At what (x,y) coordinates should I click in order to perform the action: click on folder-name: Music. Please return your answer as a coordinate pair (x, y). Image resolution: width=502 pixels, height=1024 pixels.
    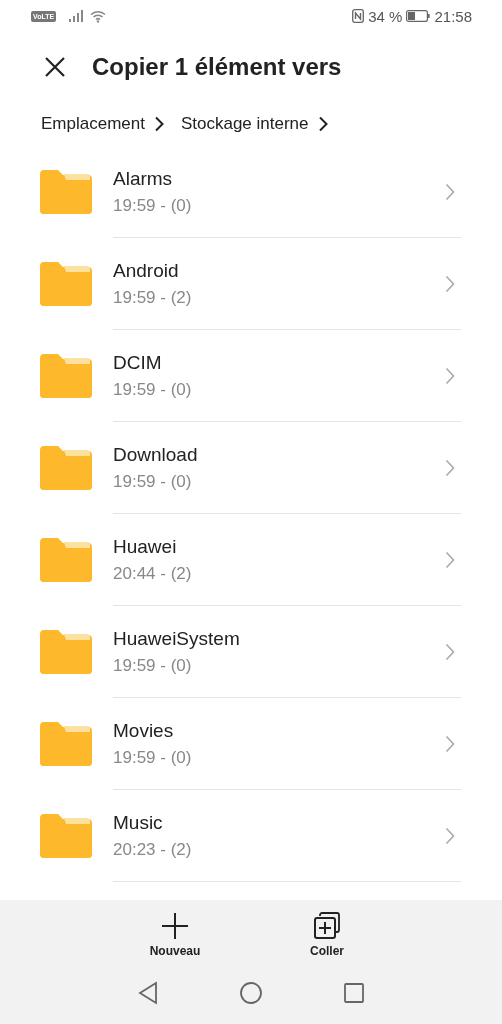
    Looking at the image, I should click on (138, 822).